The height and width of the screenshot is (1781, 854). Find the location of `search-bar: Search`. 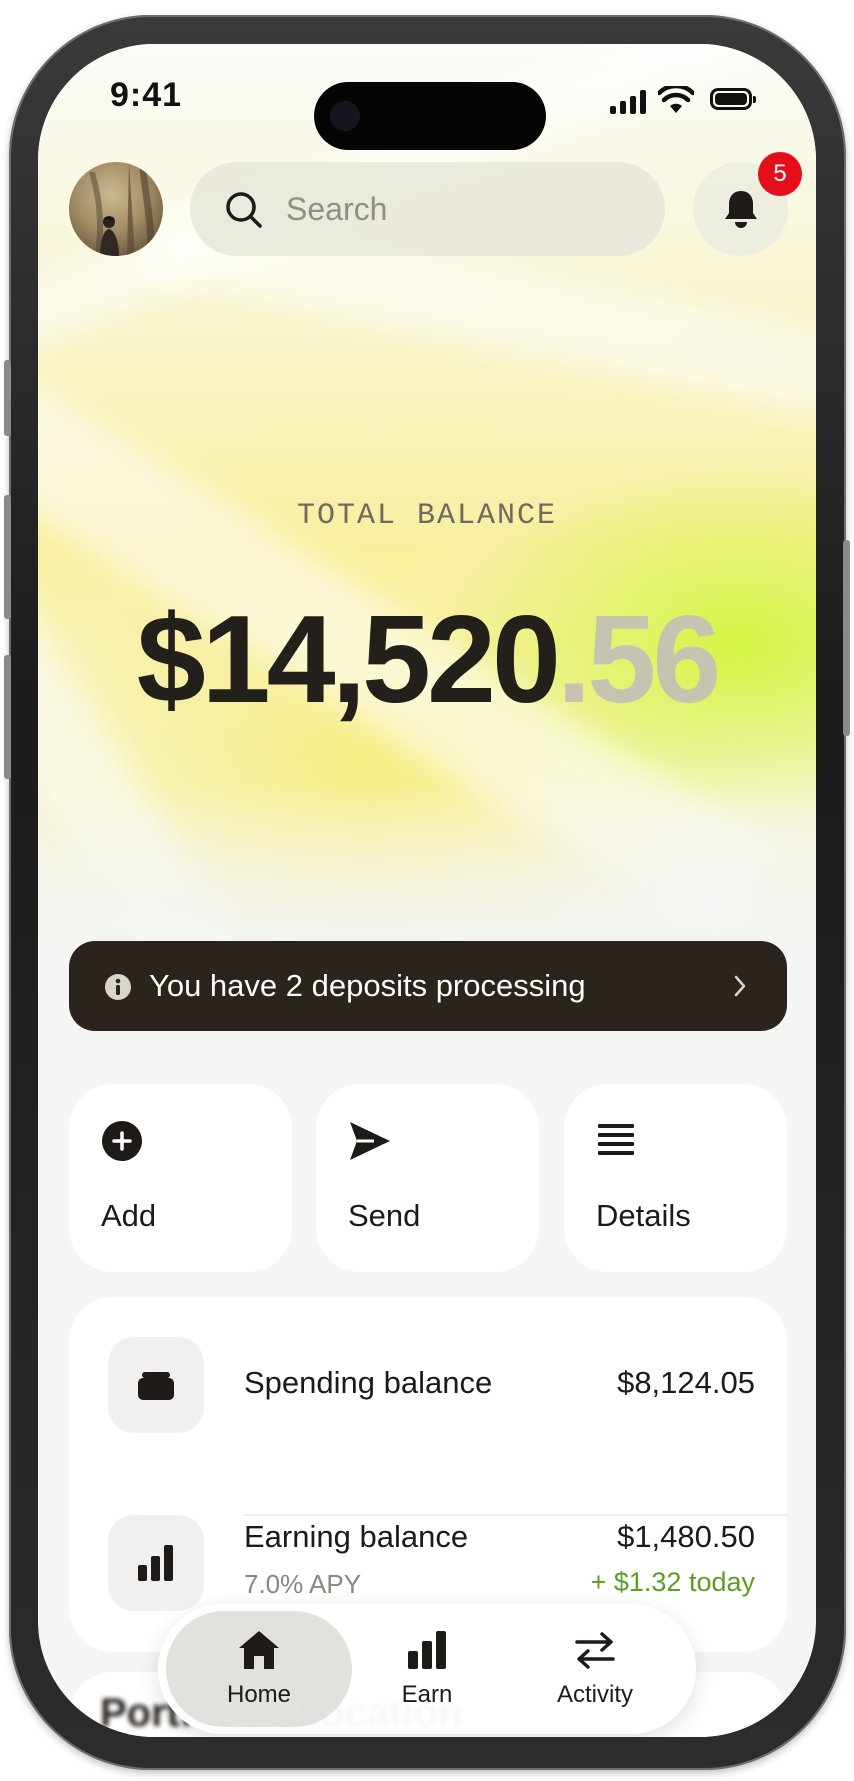

search-bar: Search is located at coordinates (427, 209).